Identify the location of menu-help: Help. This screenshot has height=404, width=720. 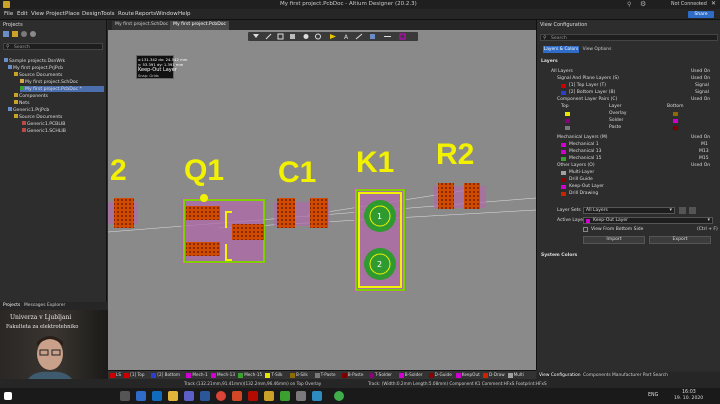
(184, 14).